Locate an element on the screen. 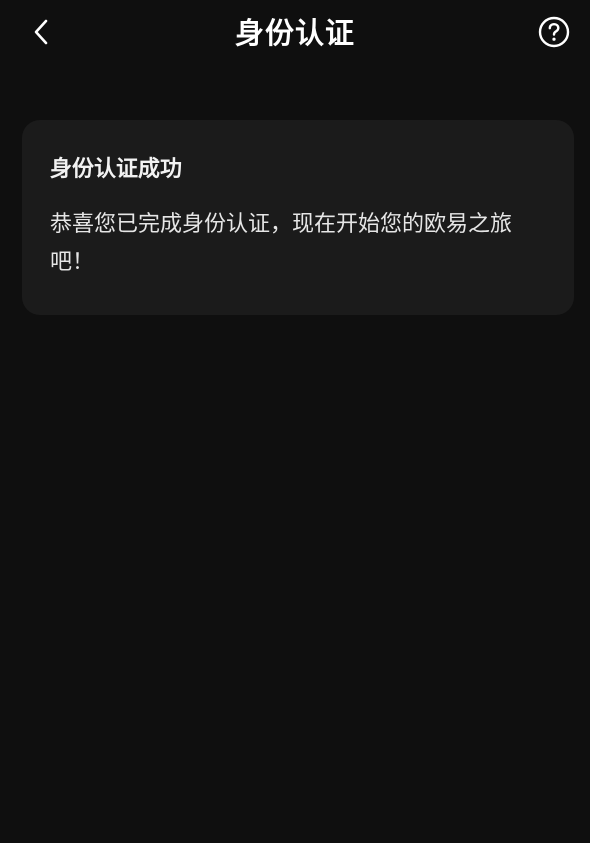 The width and height of the screenshot is (590, 843). page-title: 身份认证 is located at coordinates (294, 33).